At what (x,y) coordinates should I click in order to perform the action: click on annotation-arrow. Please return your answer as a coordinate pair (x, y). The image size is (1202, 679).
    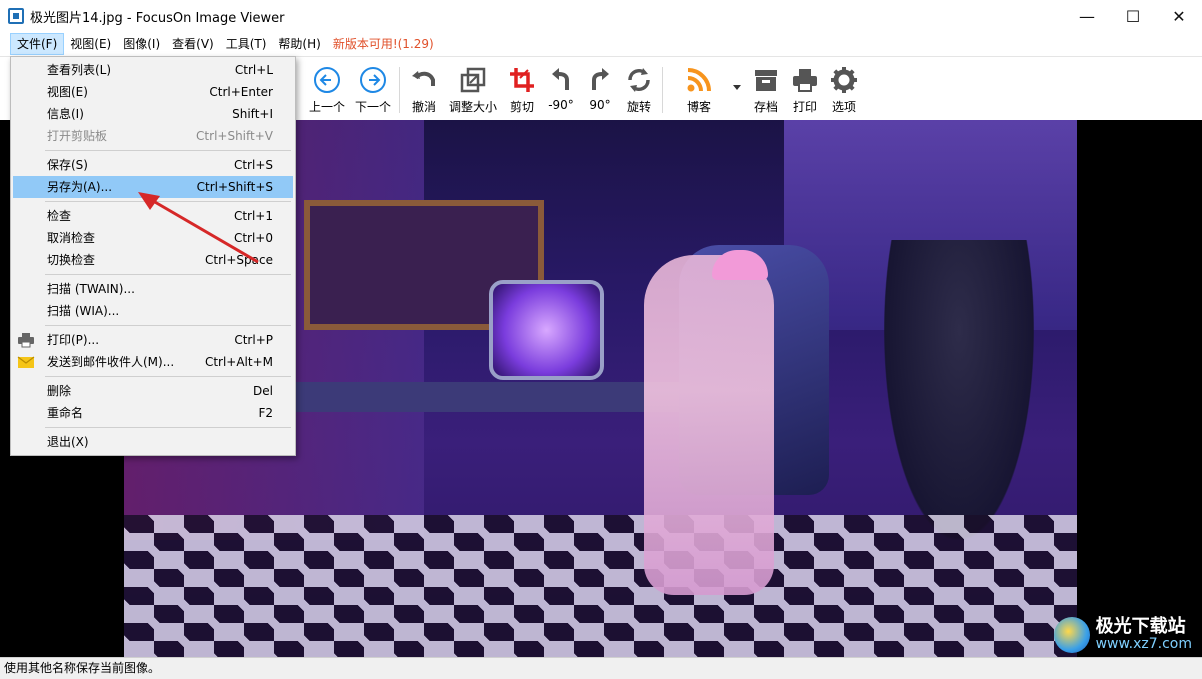
    Looking at the image, I should click on (198, 228).